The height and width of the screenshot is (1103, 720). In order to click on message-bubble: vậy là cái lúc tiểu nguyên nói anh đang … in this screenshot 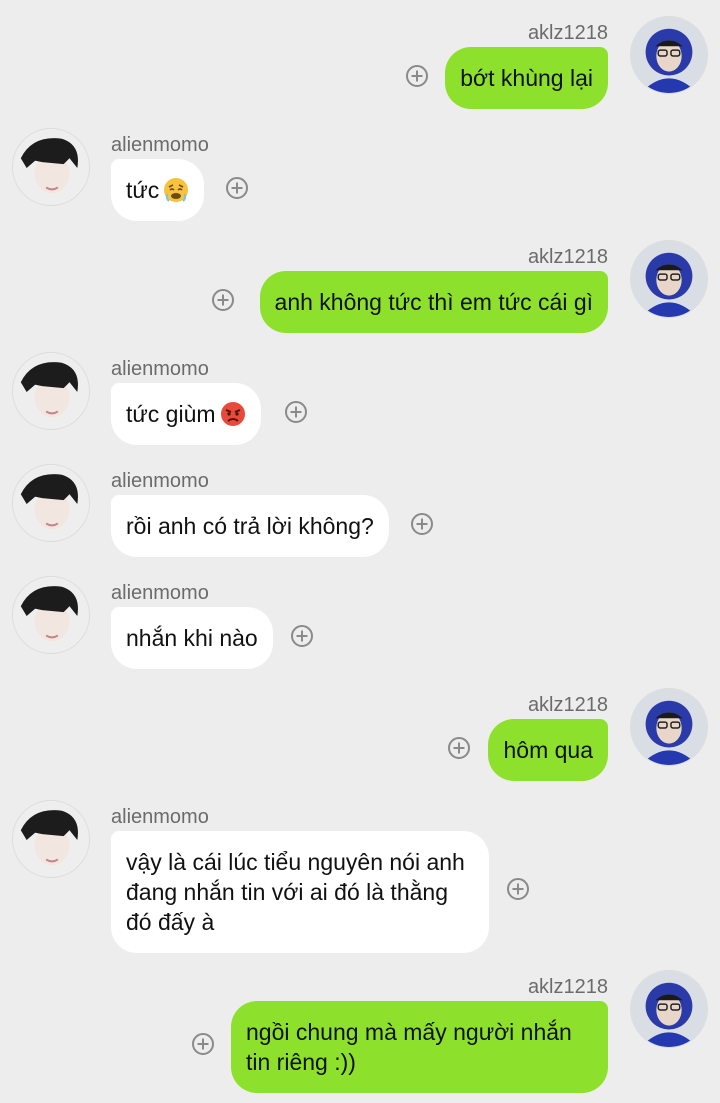, I will do `click(300, 892)`.